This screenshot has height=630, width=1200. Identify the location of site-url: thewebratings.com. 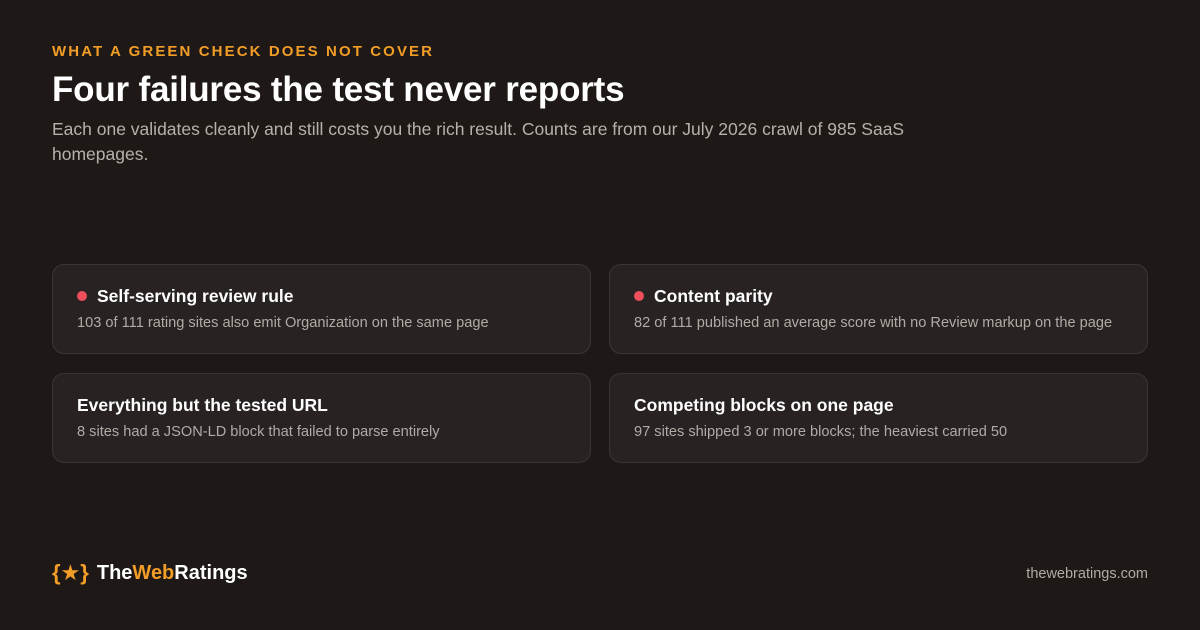
(1087, 574).